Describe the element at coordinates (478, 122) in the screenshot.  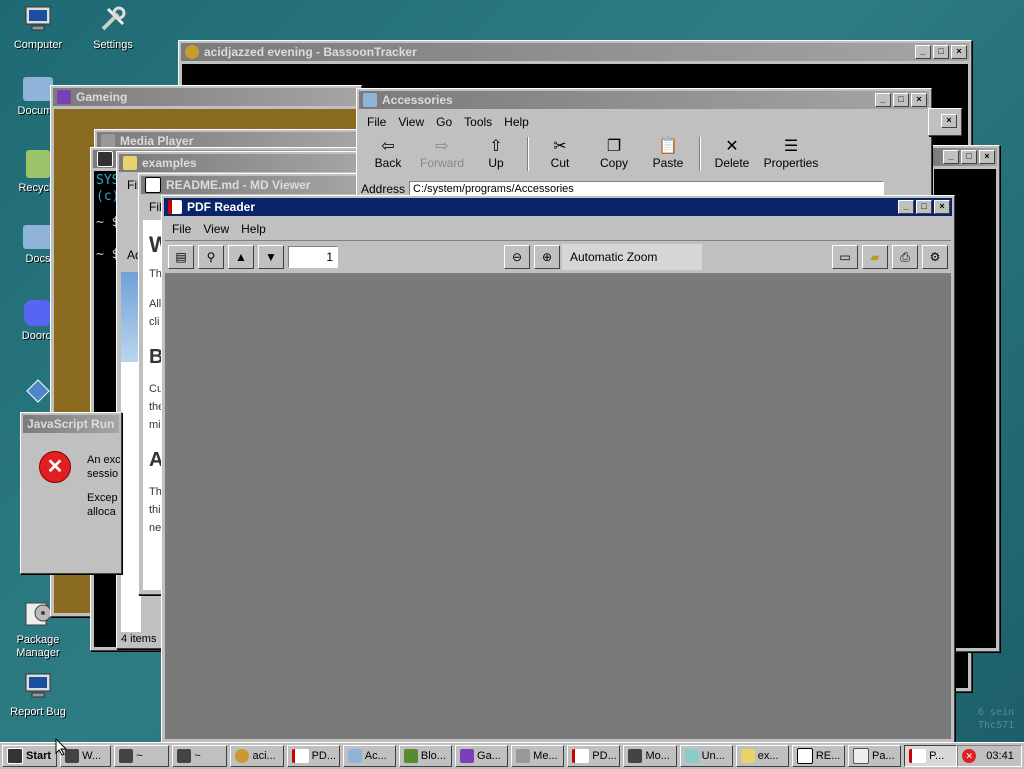
I see `menu-tools: Tools` at that location.